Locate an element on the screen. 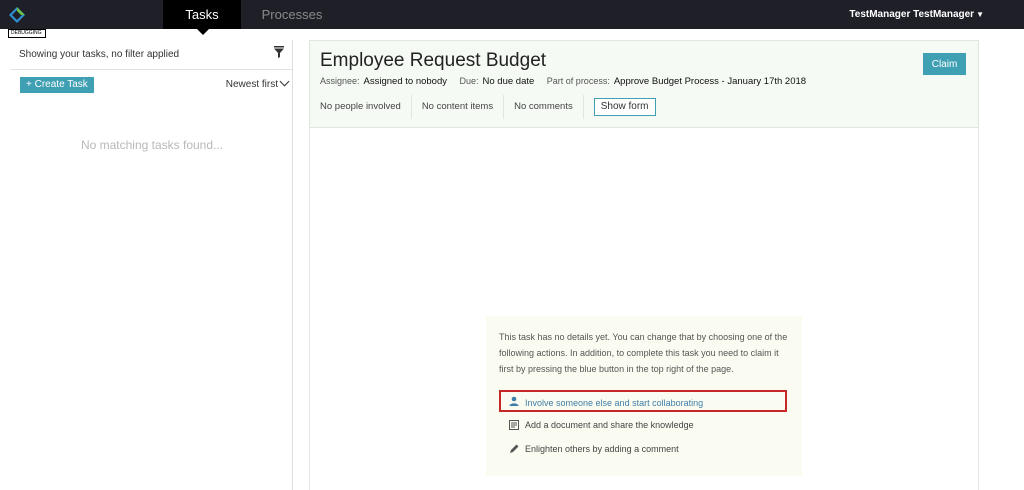 The width and height of the screenshot is (1024, 490). sort-dropdown: Newest first is located at coordinates (257, 83).